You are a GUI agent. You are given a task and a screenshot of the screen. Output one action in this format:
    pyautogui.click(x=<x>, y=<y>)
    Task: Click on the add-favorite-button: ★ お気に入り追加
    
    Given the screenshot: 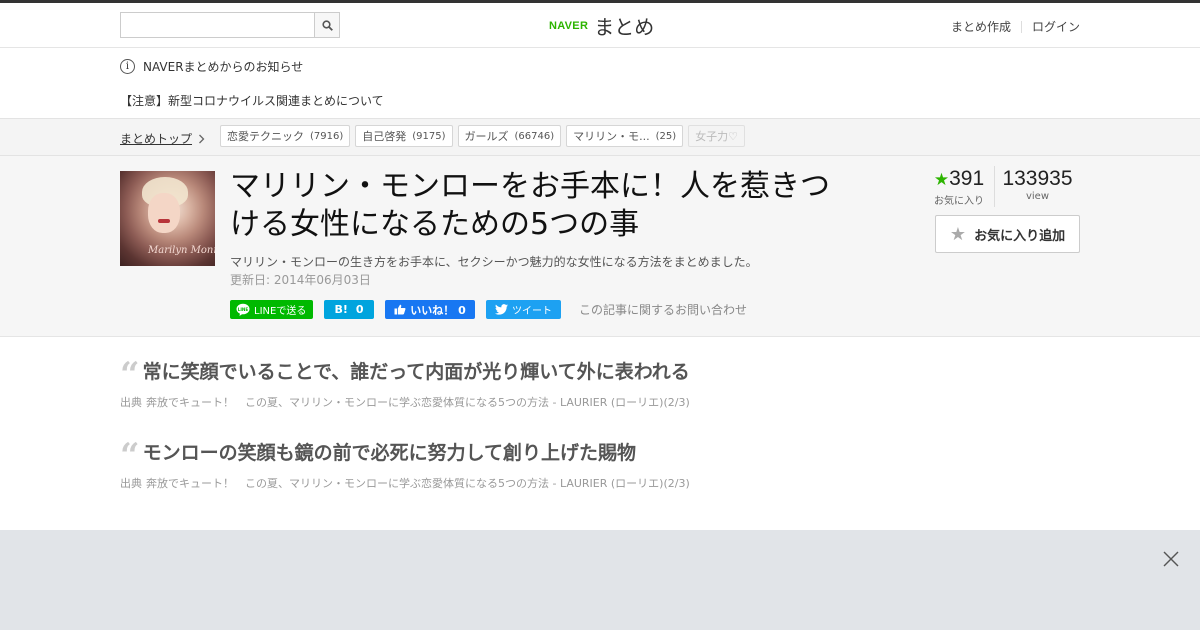 What is the action you would take?
    pyautogui.click(x=1007, y=234)
    